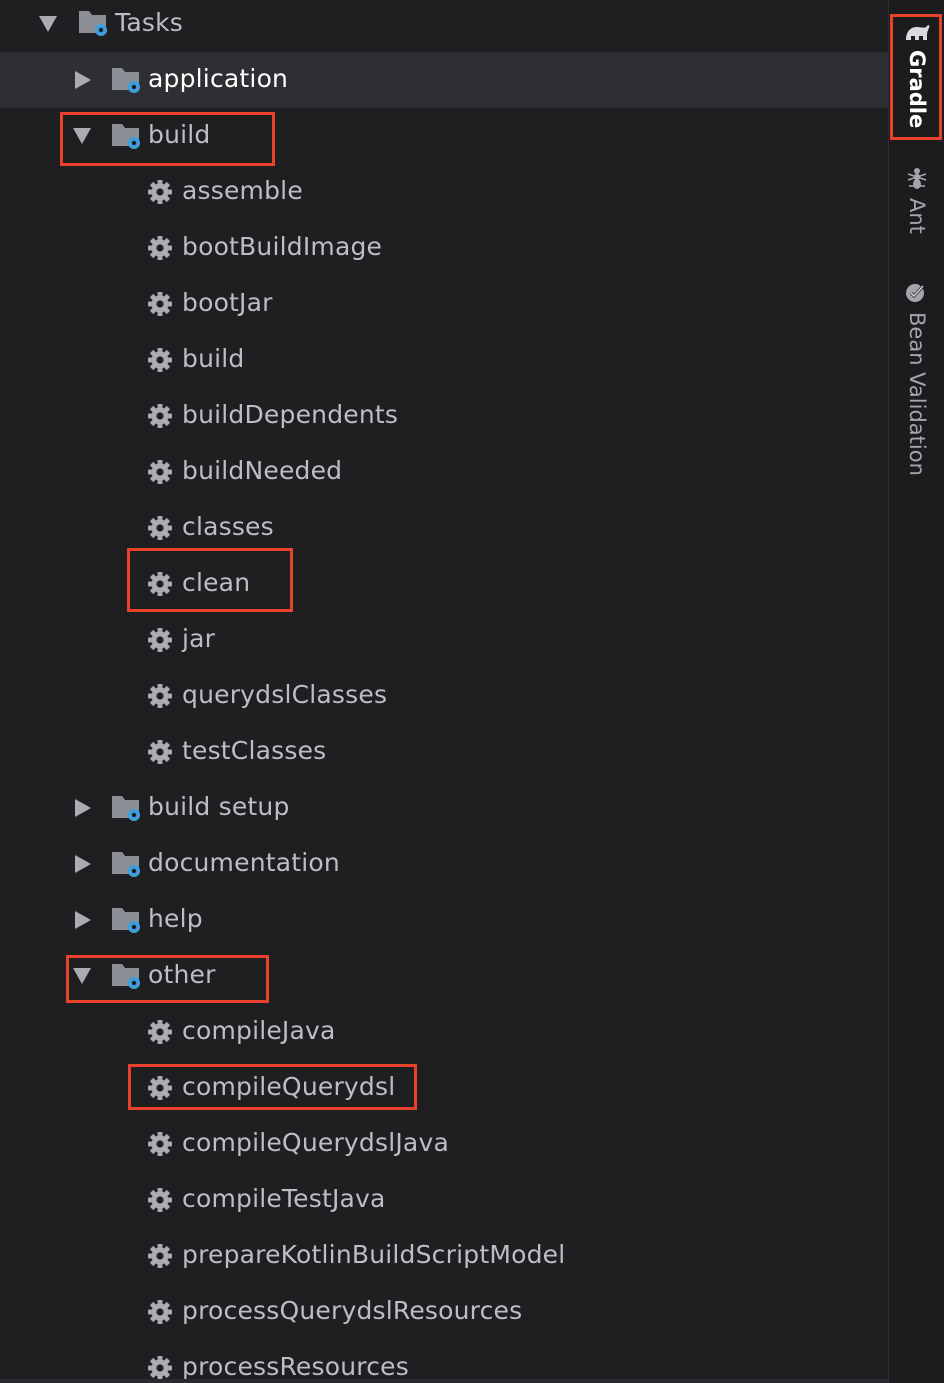 The height and width of the screenshot is (1383, 944). Describe the element at coordinates (916, 691) in the screenshot. I see `tool-window-sidebar: Gradle Ant Bean Validation` at that location.